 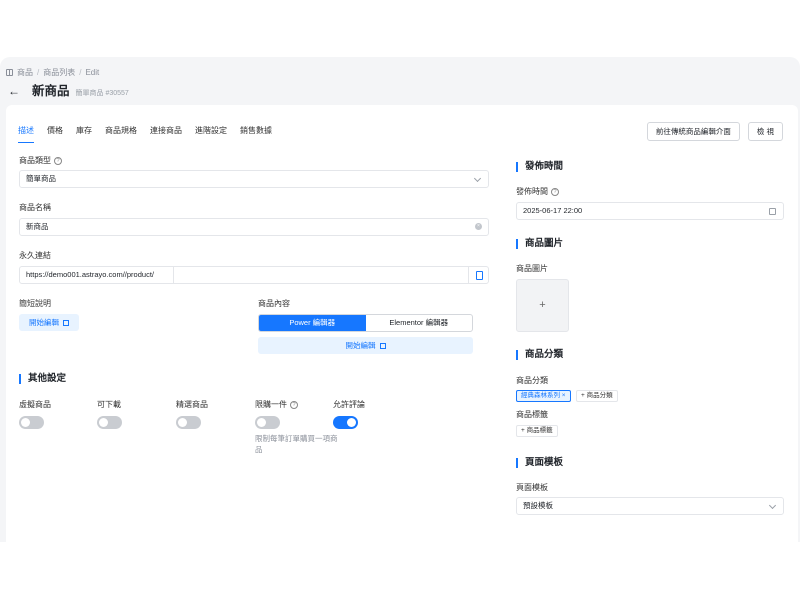 I want to click on permalink-label: 永久連結, so click(x=35, y=255).